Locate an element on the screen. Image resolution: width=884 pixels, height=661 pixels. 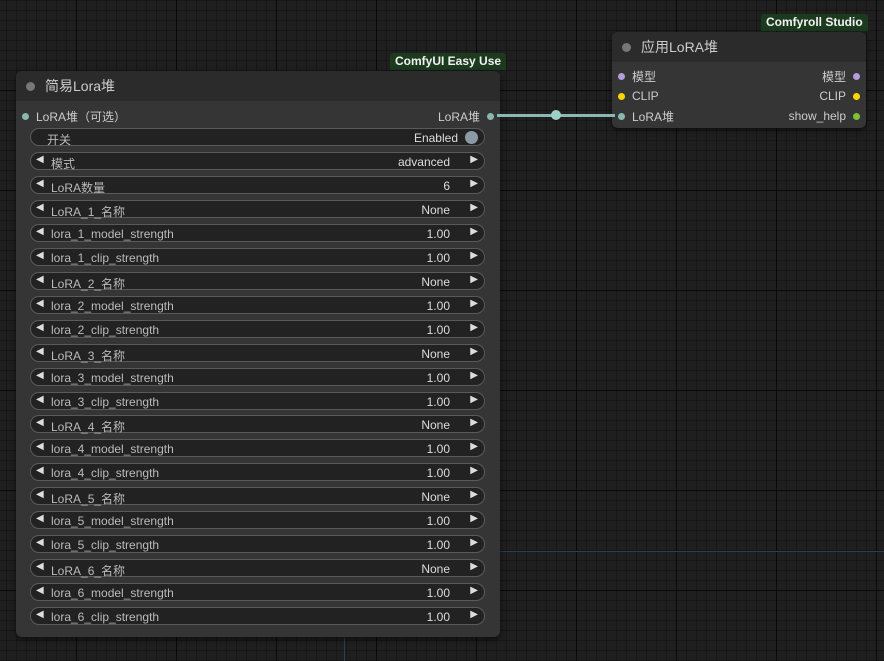
combo-widget: ◀ lora_1_clip_strength 1.00 ▶ is located at coordinates (257, 256).